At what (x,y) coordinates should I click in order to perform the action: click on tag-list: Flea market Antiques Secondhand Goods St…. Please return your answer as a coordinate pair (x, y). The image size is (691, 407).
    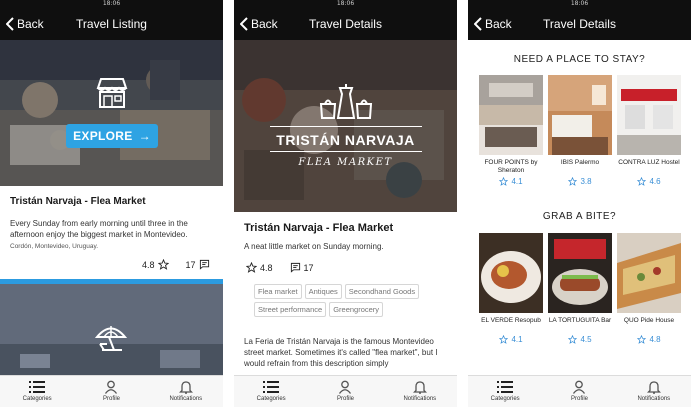
    Looking at the image, I should click on (349, 300).